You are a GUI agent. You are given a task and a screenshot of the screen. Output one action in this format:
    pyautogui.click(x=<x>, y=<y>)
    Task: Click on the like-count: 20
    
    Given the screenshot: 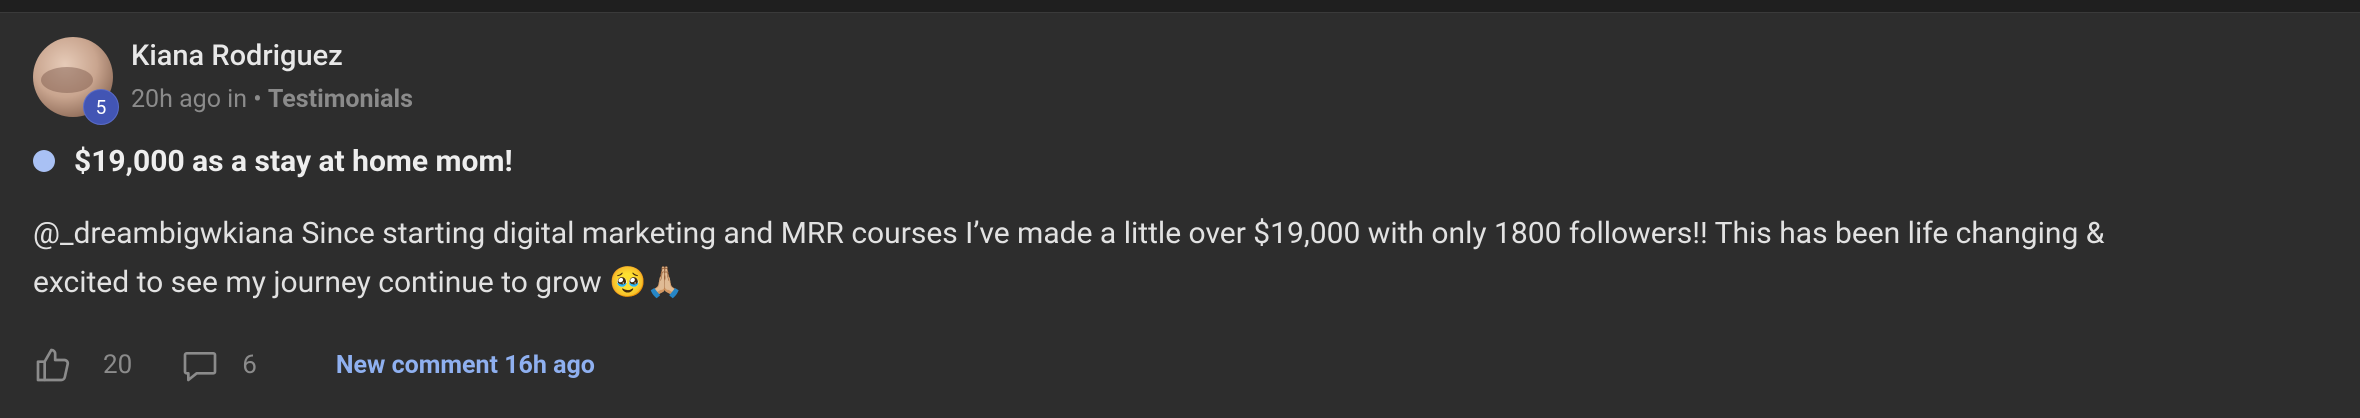 What is the action you would take?
    pyautogui.click(x=118, y=365)
    